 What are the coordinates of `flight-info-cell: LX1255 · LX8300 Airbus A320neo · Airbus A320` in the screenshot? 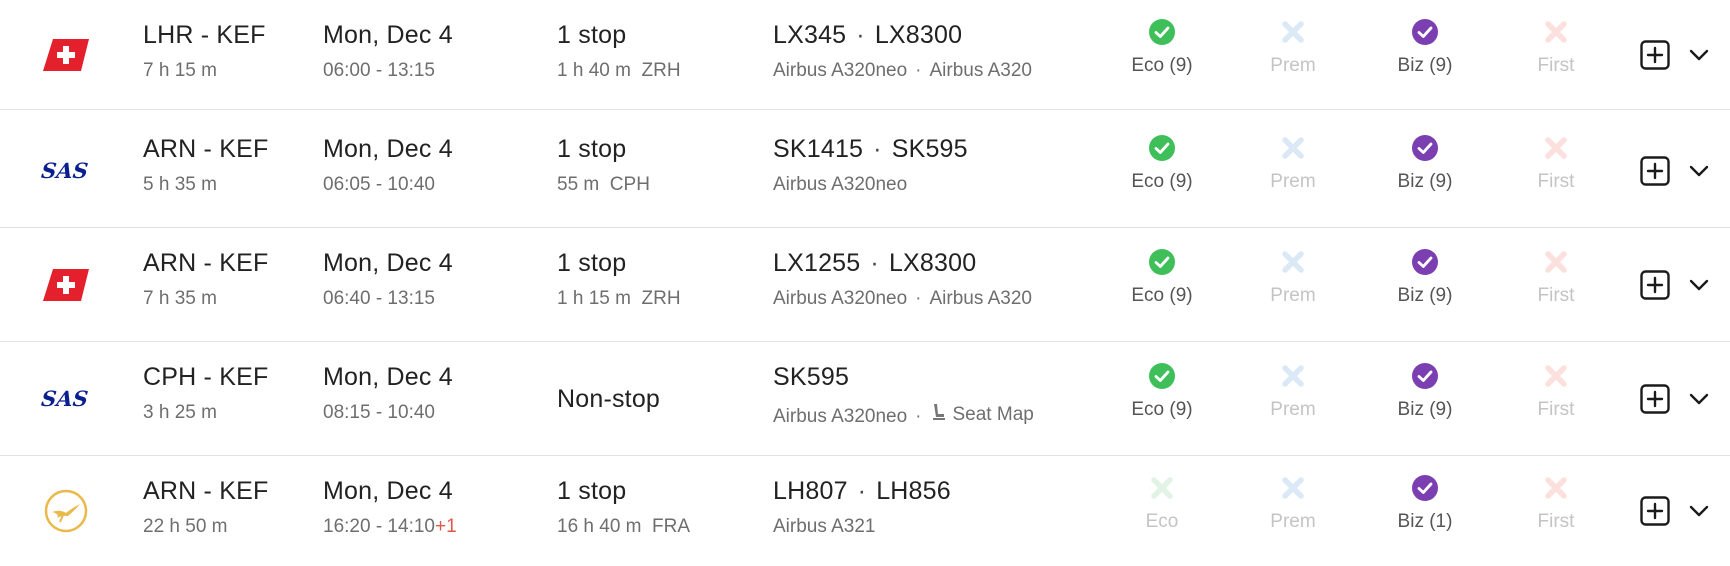 It's located at (902, 279).